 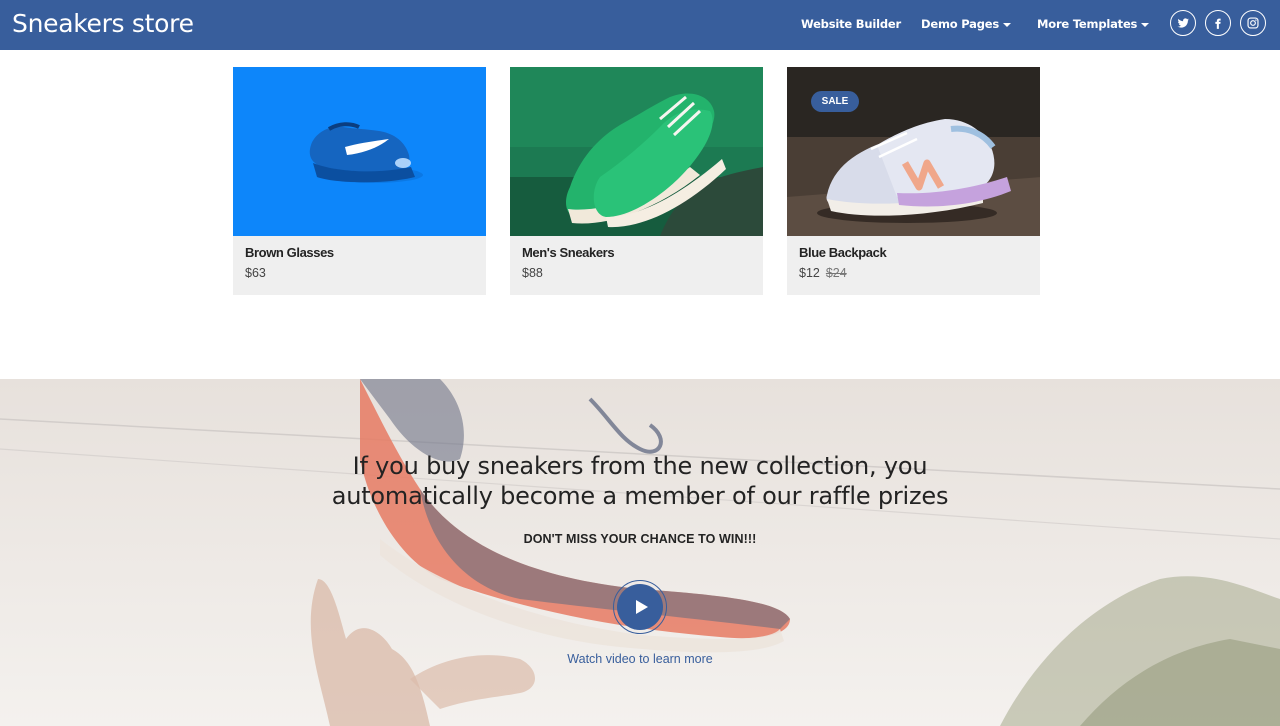 I want to click on play-icon, so click(x=641, y=607).